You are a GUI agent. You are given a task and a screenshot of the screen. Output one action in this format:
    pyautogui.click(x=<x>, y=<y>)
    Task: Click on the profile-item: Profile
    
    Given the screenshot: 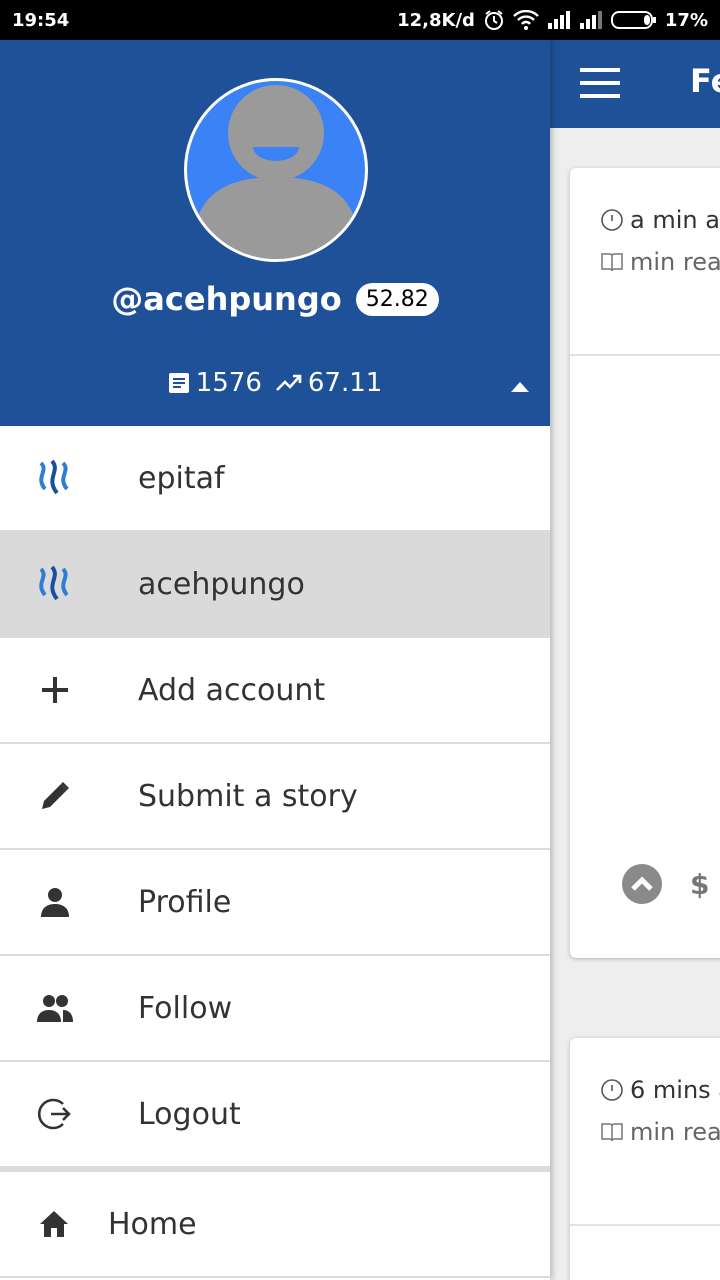 What is the action you would take?
    pyautogui.click(x=275, y=903)
    